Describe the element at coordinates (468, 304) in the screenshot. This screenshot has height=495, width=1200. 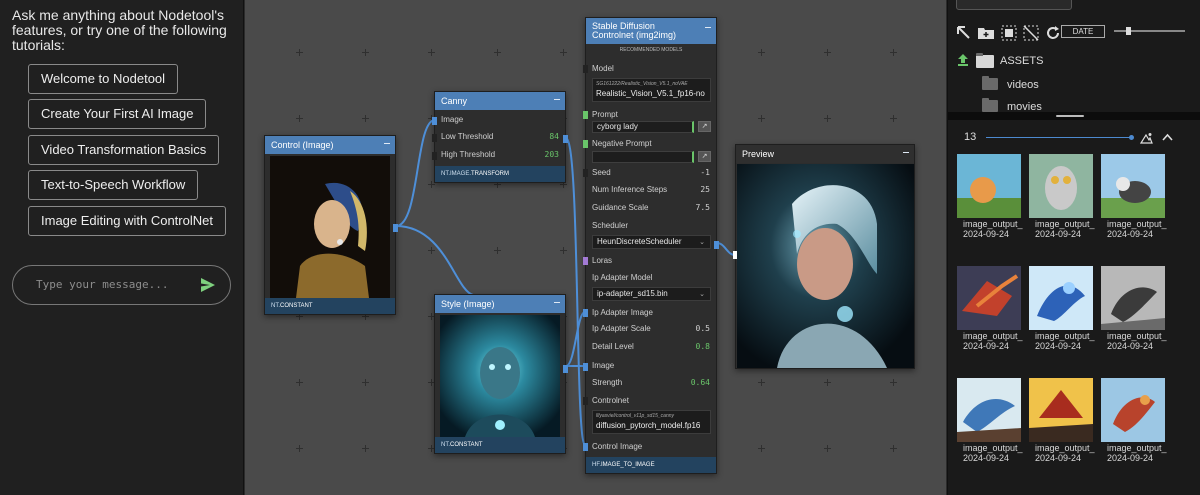
I see `node-title: Style (Image)` at that location.